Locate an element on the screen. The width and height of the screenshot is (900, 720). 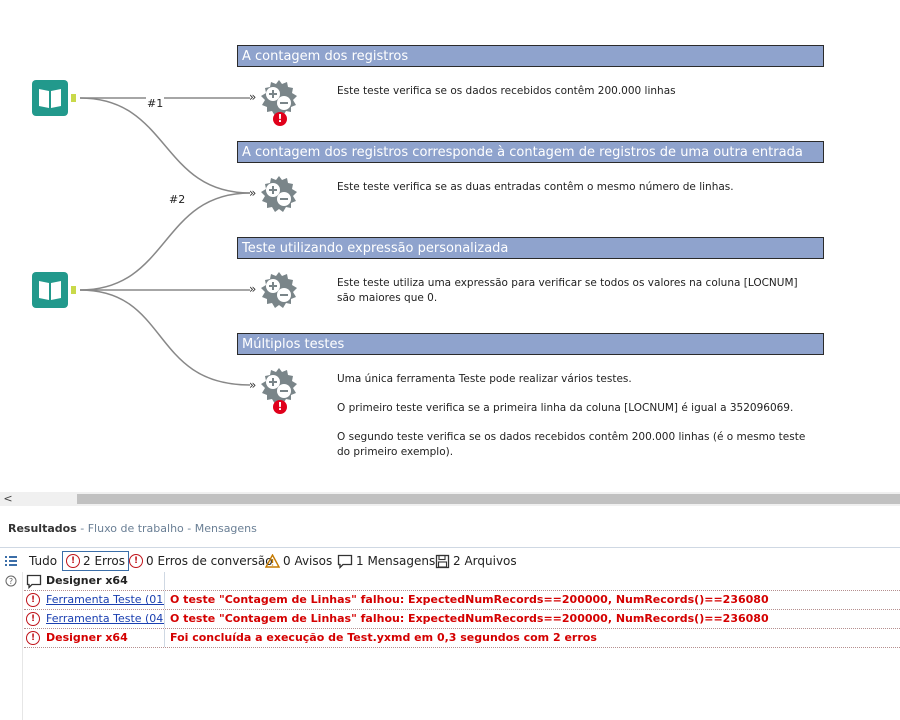
row-source-link: Ferramenta Teste (04) is located at coordinates (105, 619).